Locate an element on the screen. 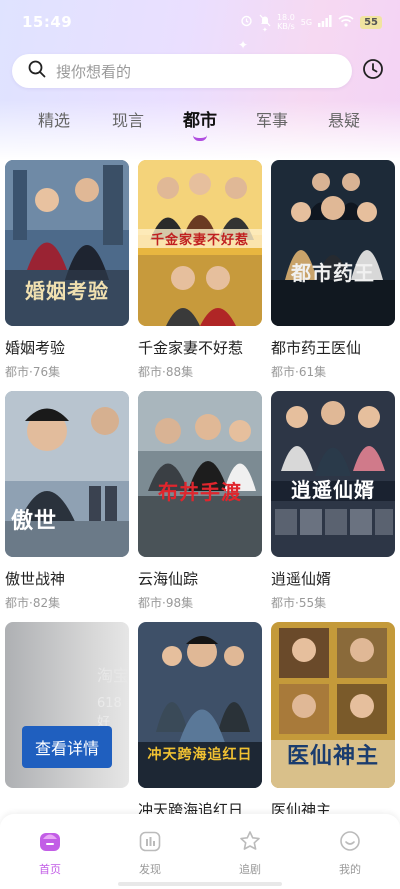  drama-poster: 冲天跨海追红日 is located at coordinates (200, 705).